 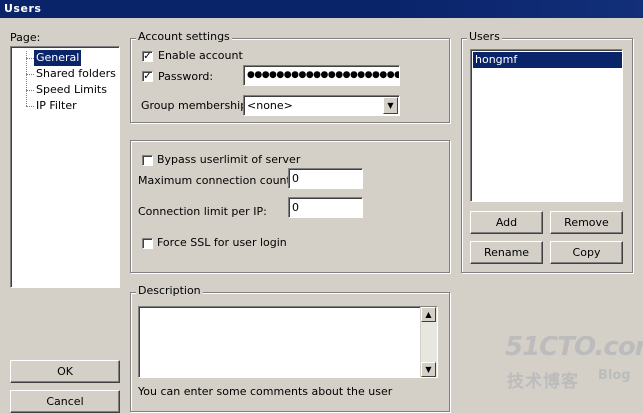 I want to click on rename-user-button: Rename, so click(x=506, y=252).